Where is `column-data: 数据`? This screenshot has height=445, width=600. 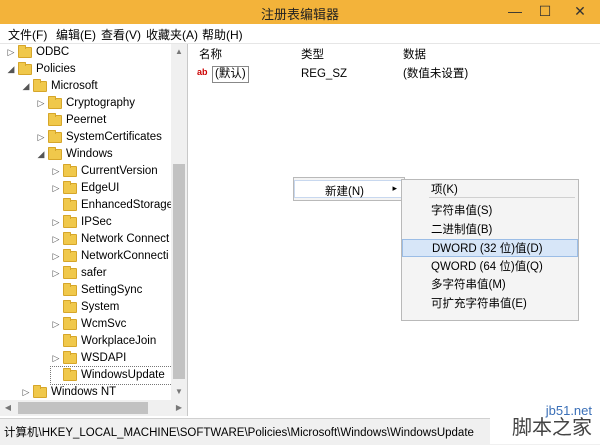
column-data: 数据 is located at coordinates (414, 54).